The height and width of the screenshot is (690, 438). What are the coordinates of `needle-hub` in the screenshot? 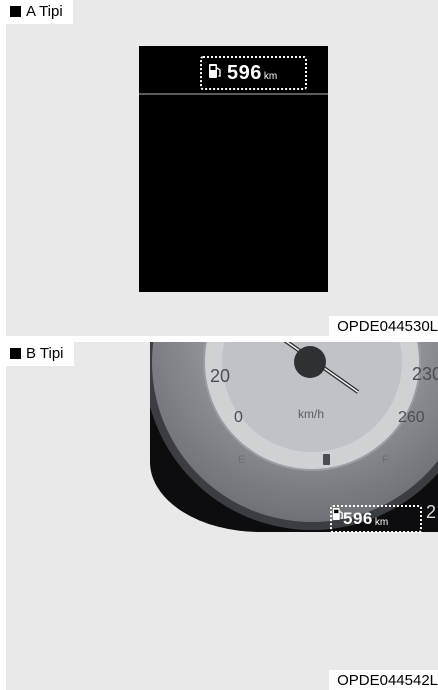 It's located at (310, 362).